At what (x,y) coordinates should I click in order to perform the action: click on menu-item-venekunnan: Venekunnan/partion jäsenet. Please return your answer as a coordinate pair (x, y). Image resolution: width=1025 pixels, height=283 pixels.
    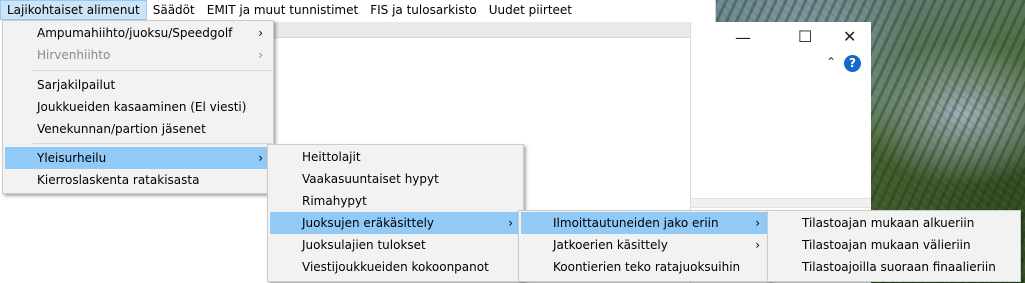
    Looking at the image, I should click on (138, 129).